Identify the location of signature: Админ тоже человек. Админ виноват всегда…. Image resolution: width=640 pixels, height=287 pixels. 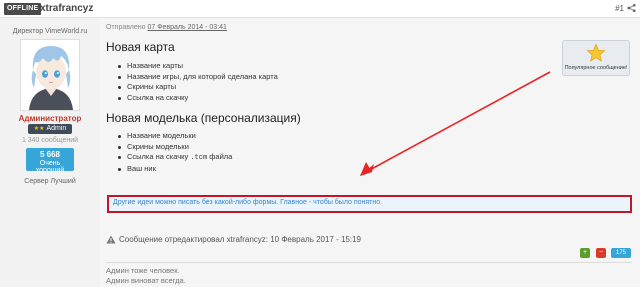
(146, 276).